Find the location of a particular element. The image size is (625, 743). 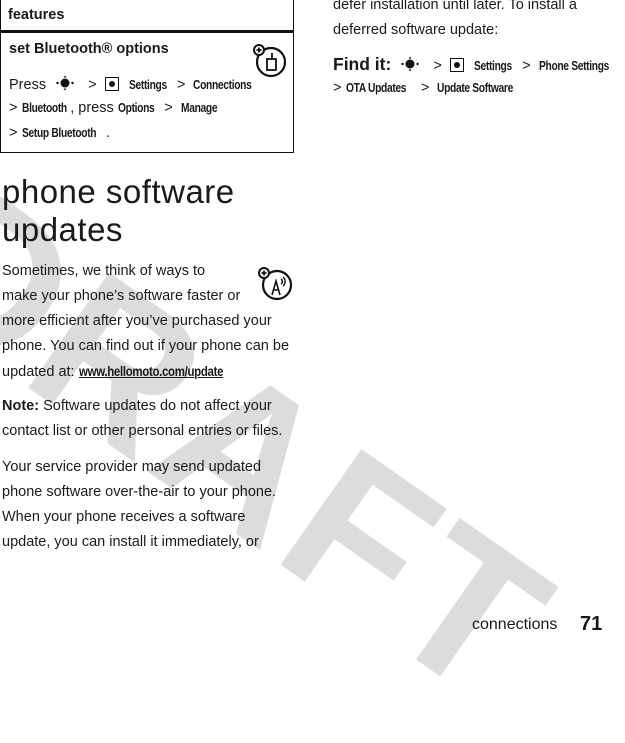

menu-update-software: Update Software is located at coordinates (475, 88).